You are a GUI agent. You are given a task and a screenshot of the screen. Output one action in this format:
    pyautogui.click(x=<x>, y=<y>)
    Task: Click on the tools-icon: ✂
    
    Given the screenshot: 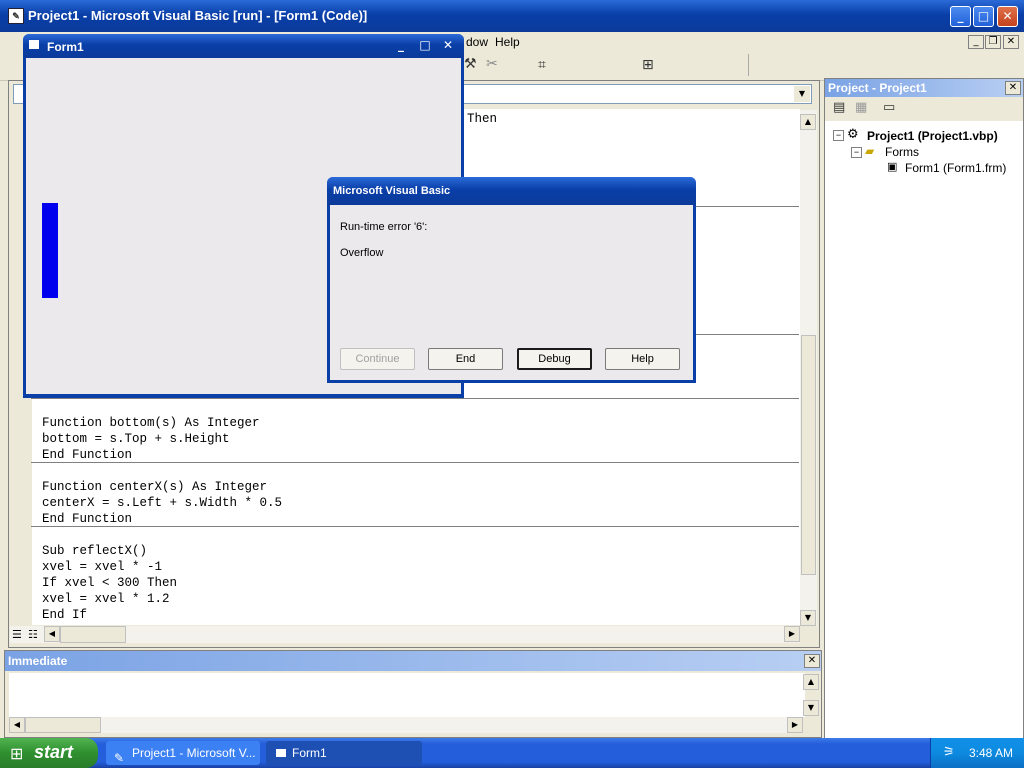 What is the action you would take?
    pyautogui.click(x=492, y=64)
    